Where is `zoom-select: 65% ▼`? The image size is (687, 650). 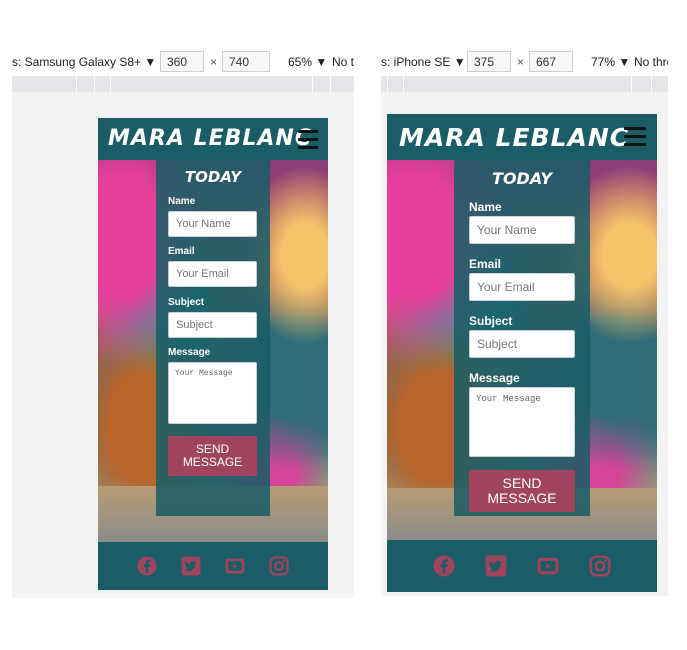 zoom-select: 65% ▼ is located at coordinates (307, 62).